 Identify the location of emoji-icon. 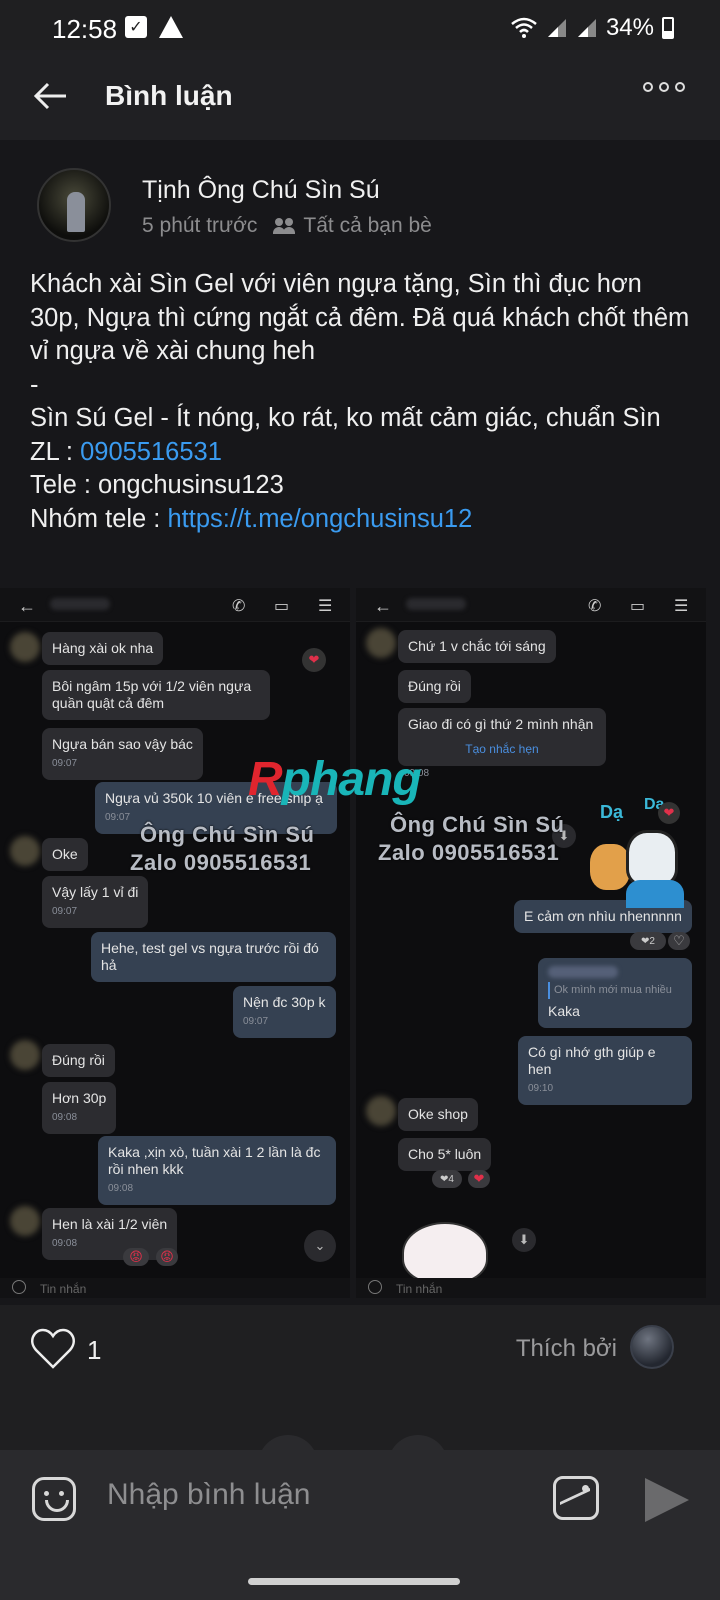
(54, 1499).